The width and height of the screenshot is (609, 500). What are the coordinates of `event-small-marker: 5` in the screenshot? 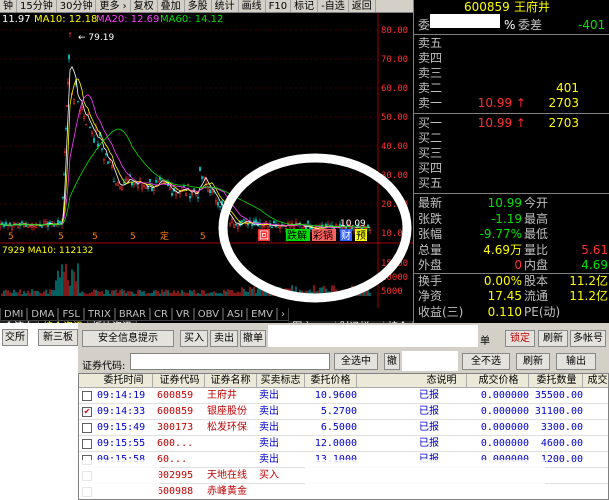 It's located at (133, 237).